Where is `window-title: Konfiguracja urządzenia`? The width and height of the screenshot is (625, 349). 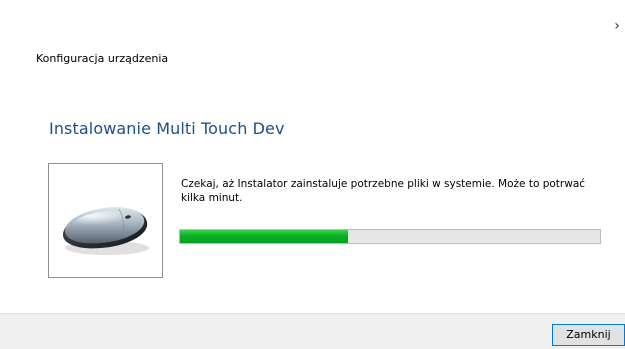 window-title: Konfiguracja urządzenia is located at coordinates (102, 58).